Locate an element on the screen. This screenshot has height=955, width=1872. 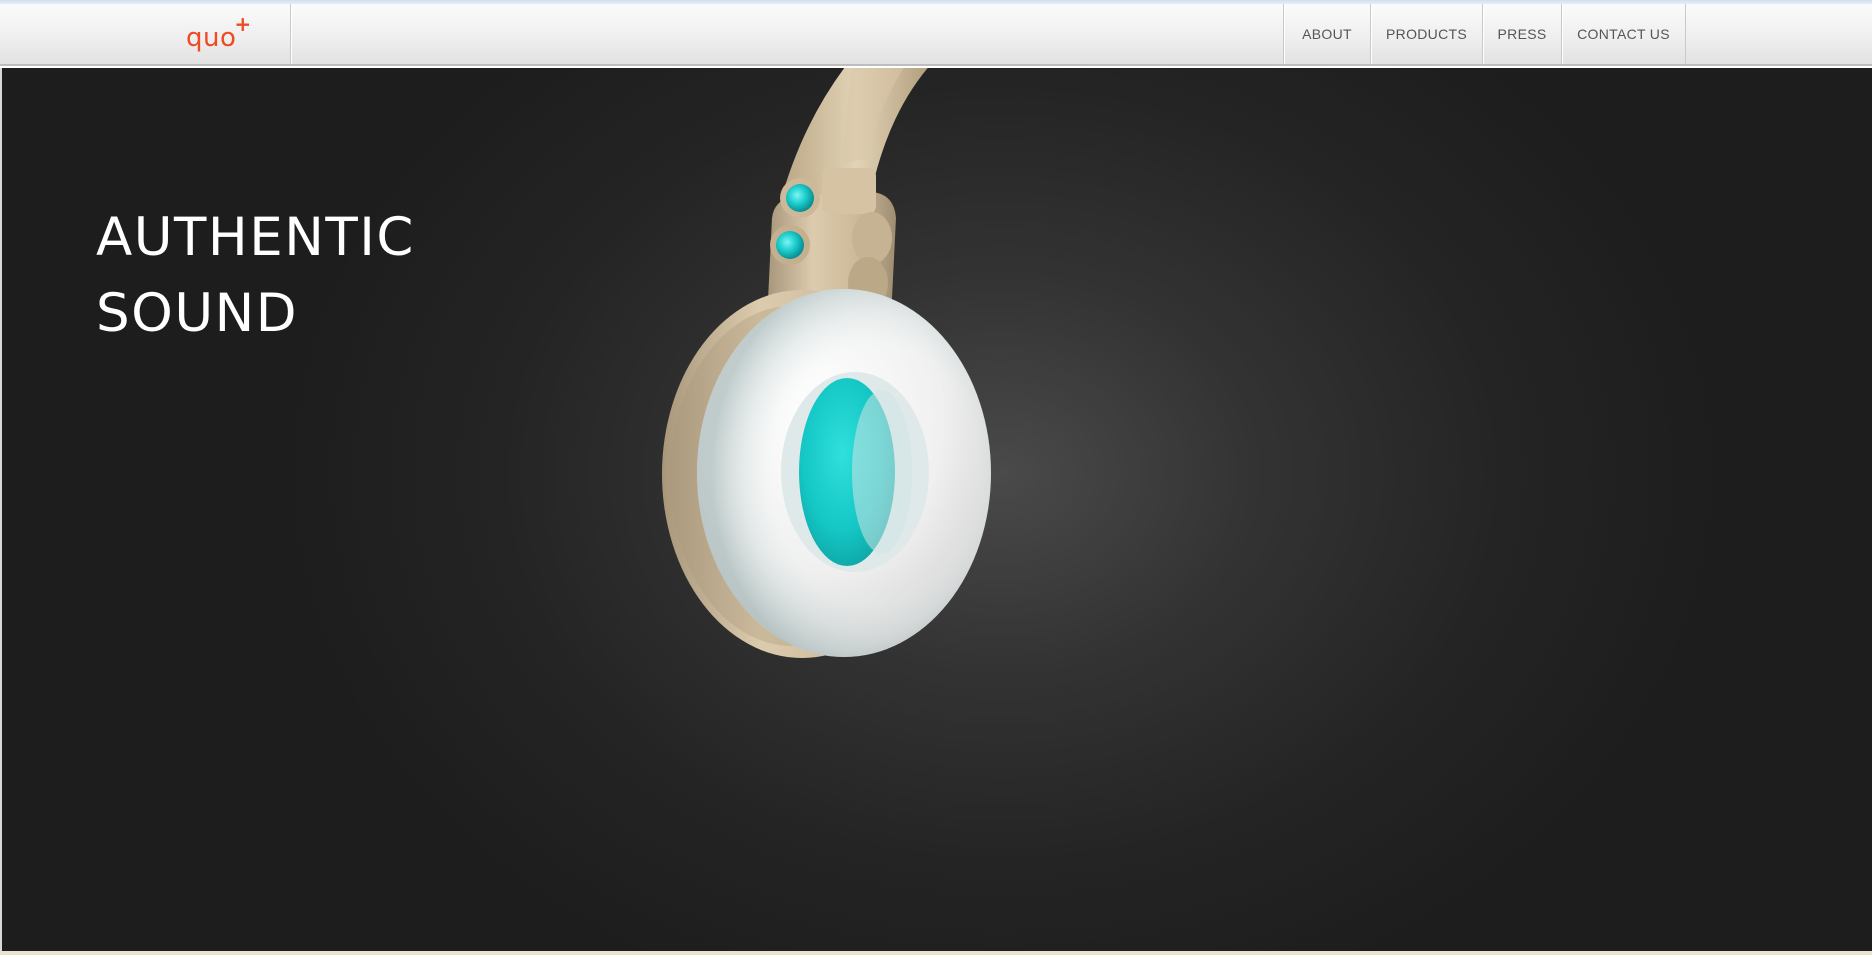
headline-line-2: SOUND is located at coordinates (197, 313).